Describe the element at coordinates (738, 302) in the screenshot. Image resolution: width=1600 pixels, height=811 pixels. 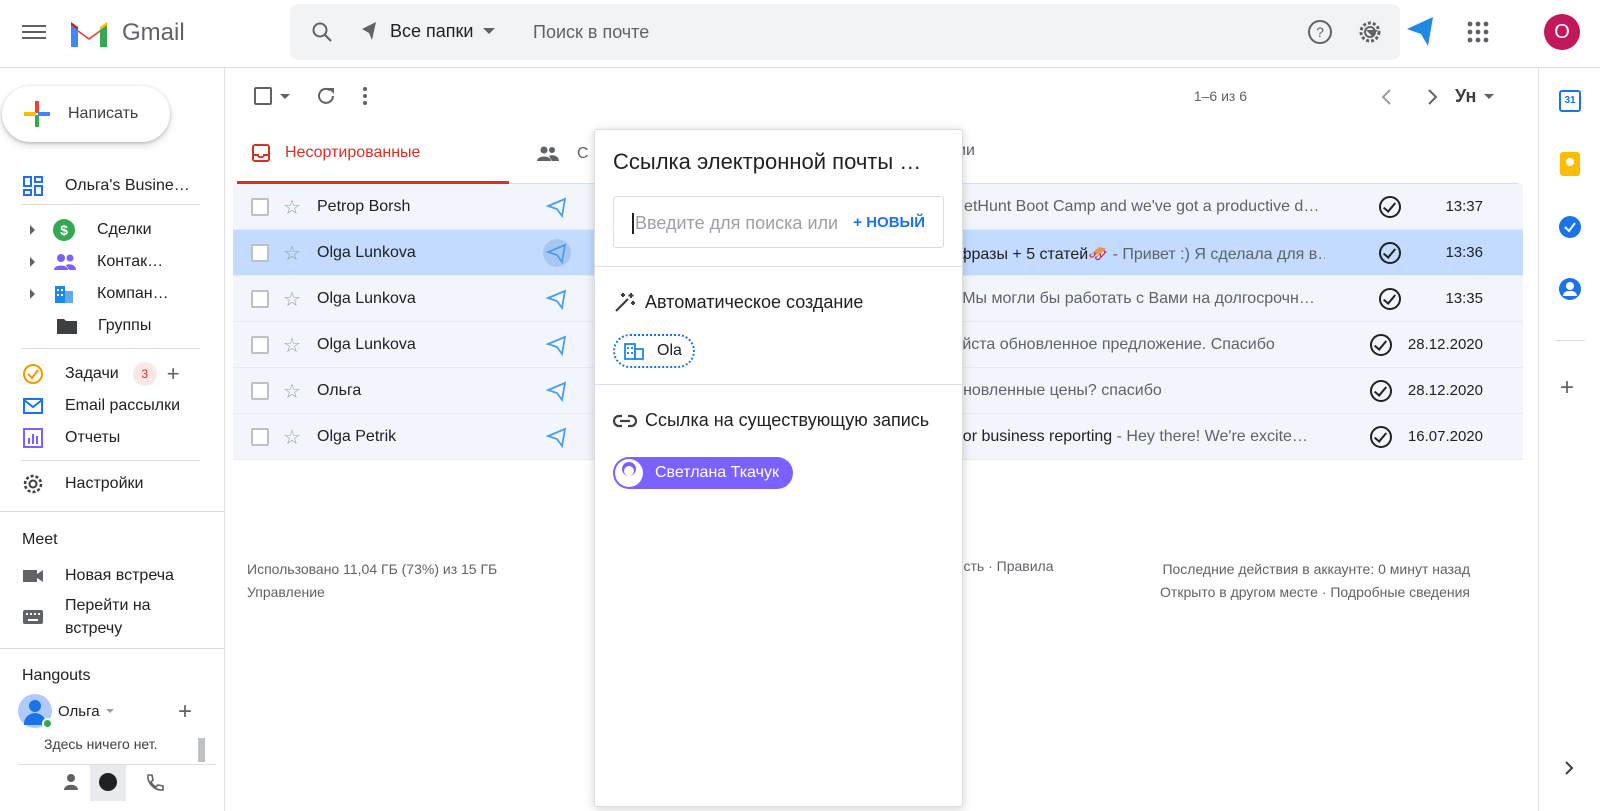
I see `auto-create-section: Автоматическое создание` at that location.